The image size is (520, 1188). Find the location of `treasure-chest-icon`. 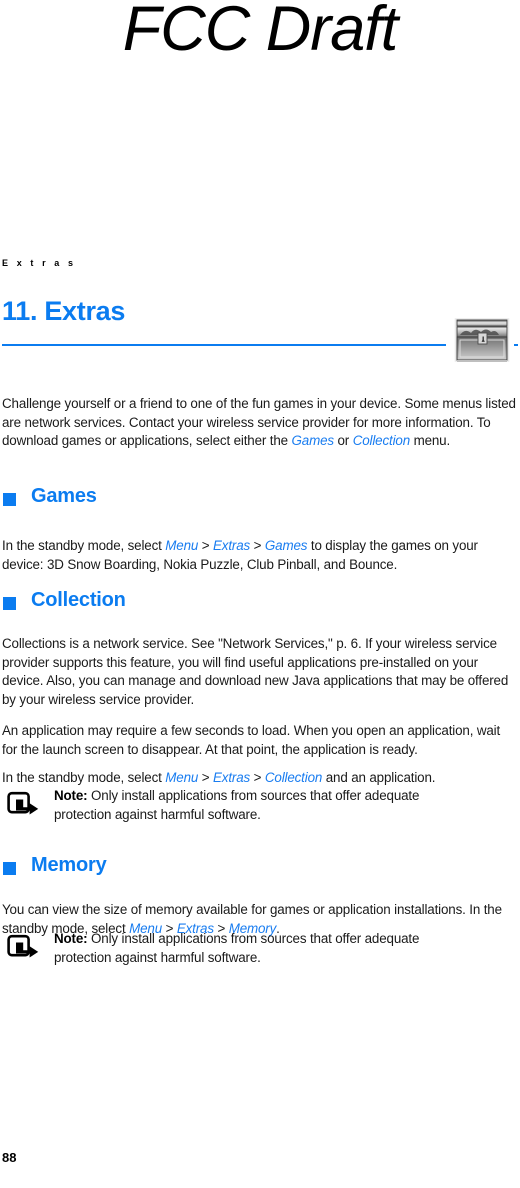

treasure-chest-icon is located at coordinates (483, 340).